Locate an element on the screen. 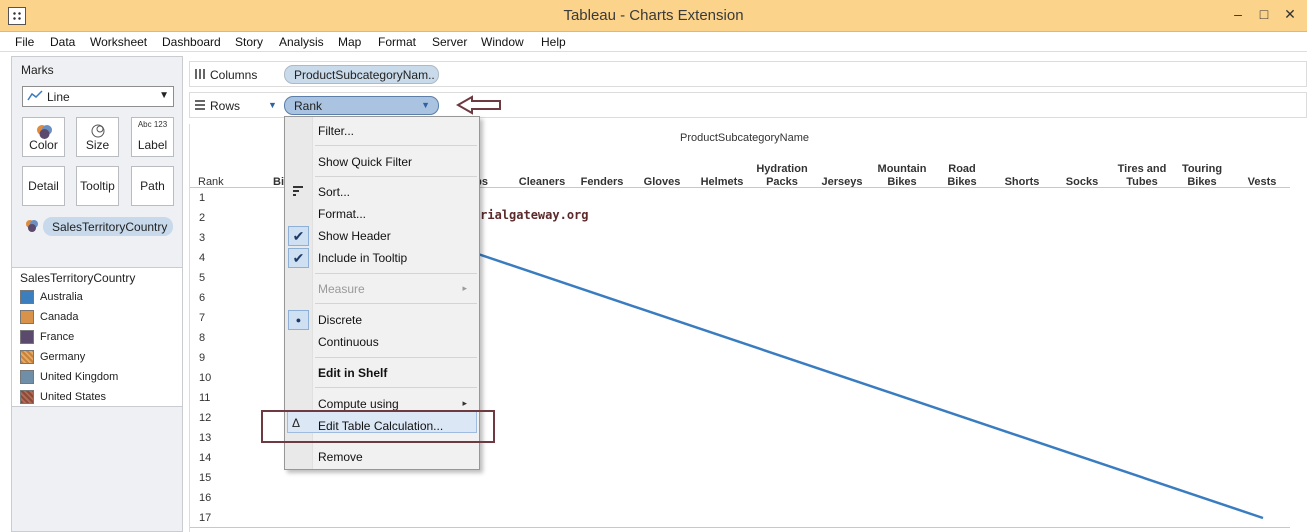 The image size is (1307, 532). minimize-button: – is located at coordinates (1238, 14).